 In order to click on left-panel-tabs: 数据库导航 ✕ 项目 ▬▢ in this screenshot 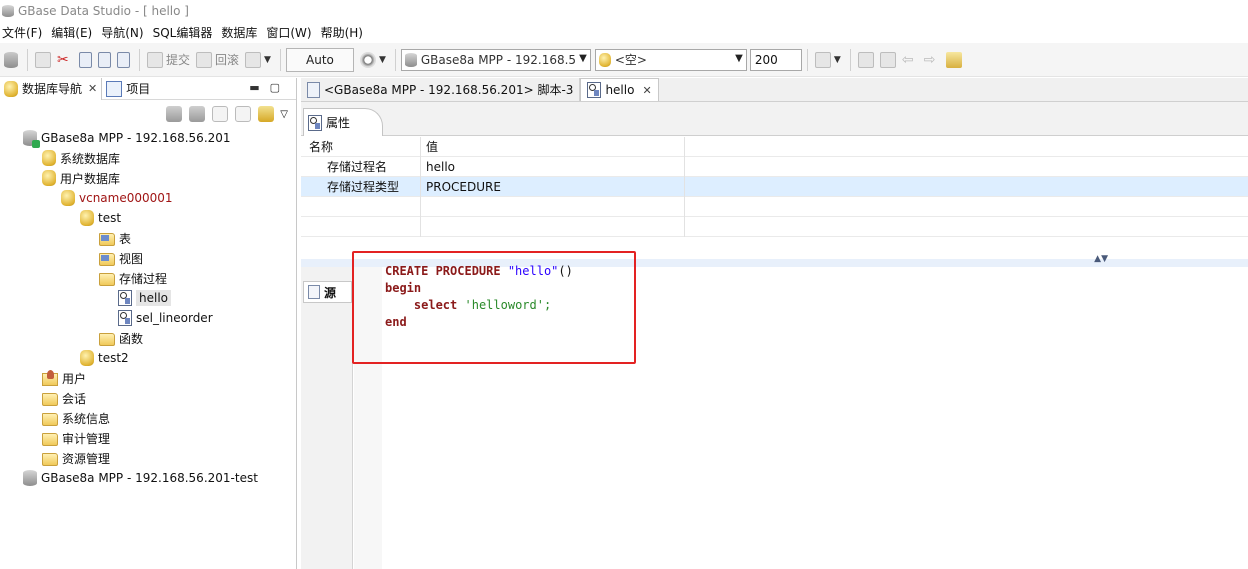, I will do `click(148, 88)`.